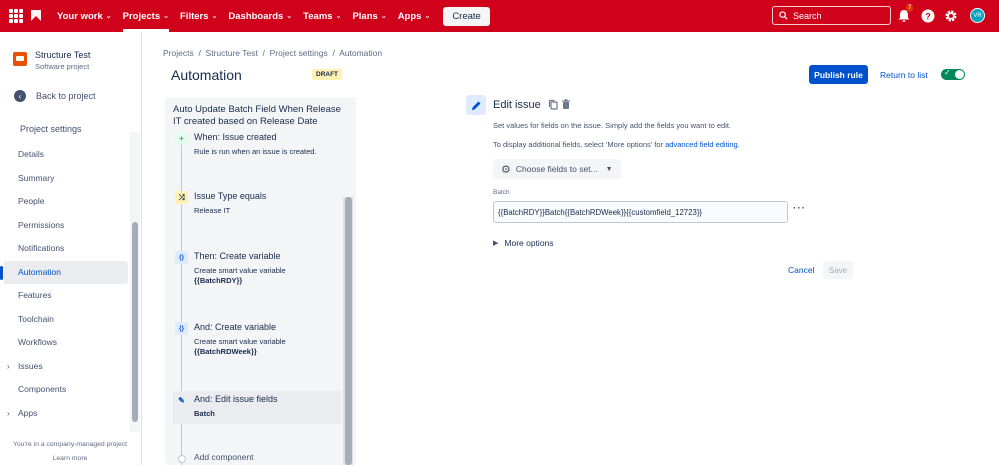  I want to click on rule-component-title: And: Edit issue fields, so click(236, 399).